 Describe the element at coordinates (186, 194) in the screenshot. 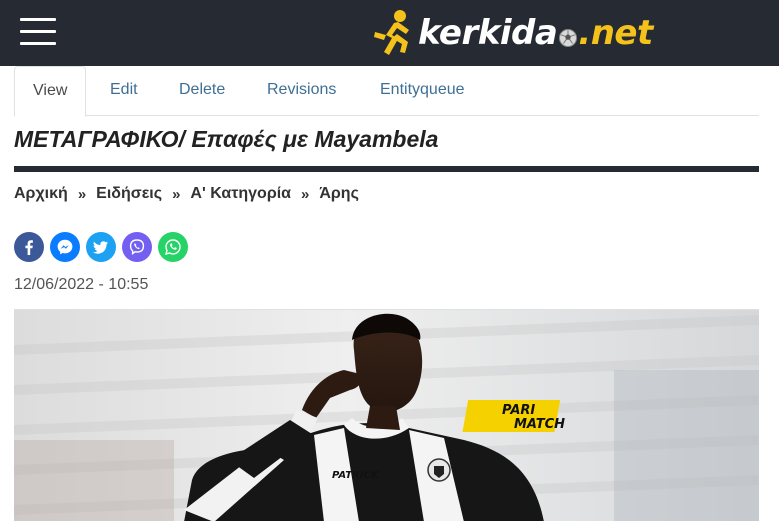

I see `breadcrumb: Αρχική » Ειδήσεις » Α' Κατηγορία » Άρης` at that location.